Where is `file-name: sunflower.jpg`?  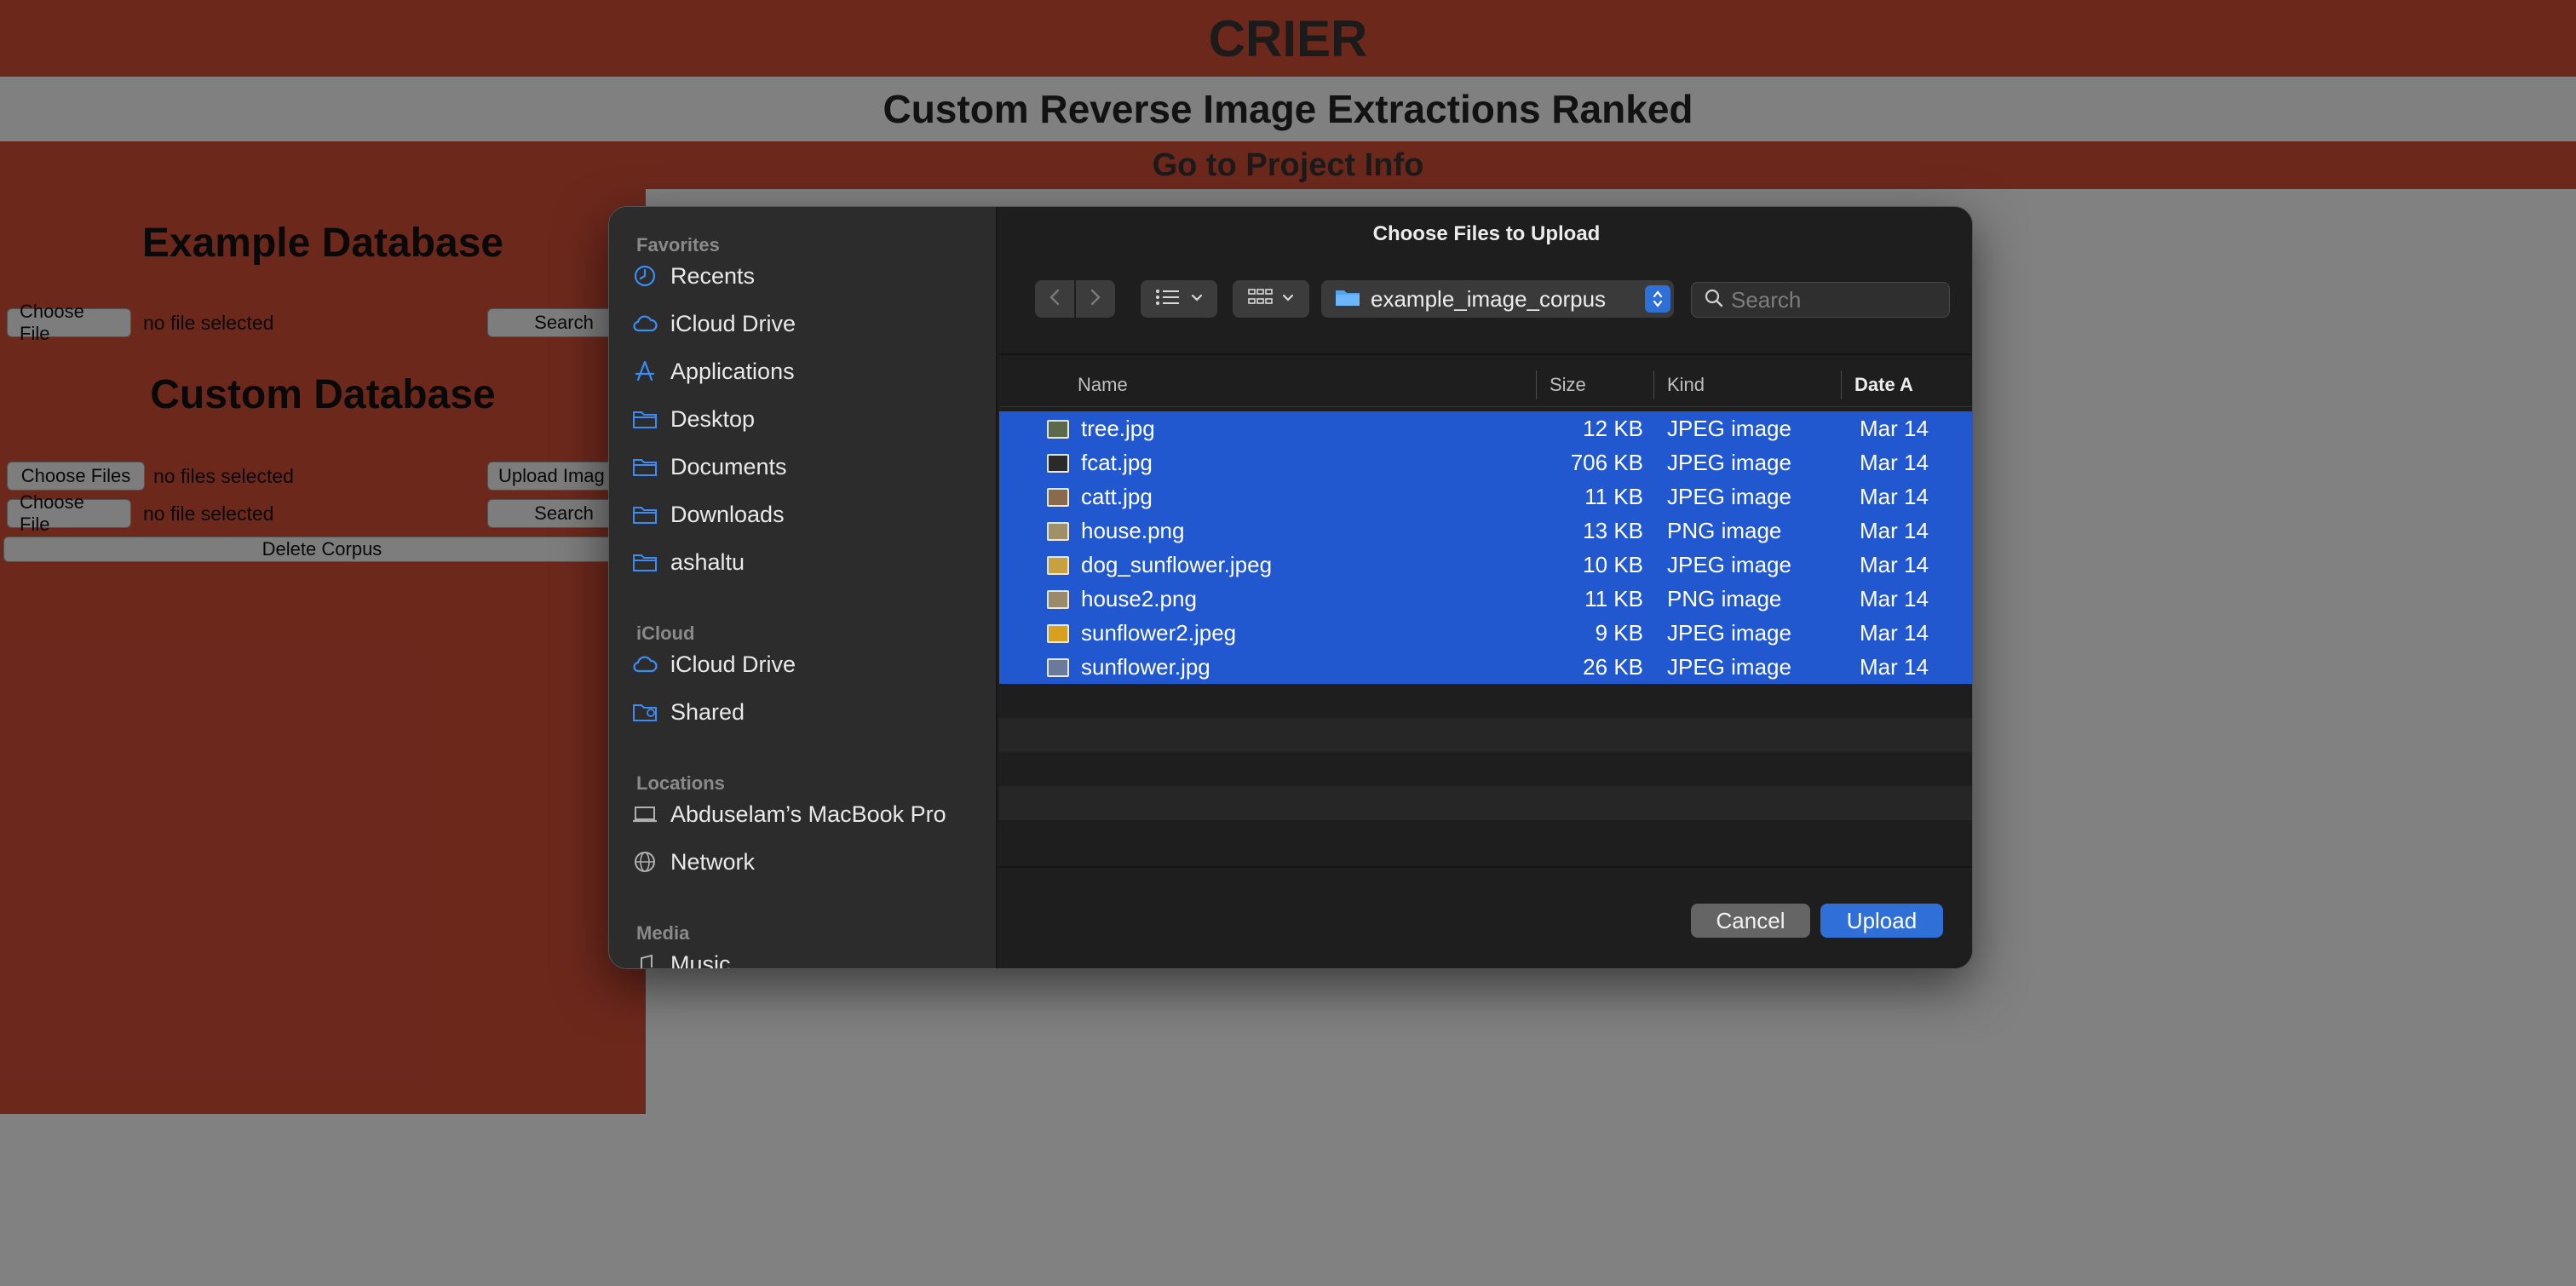 file-name: sunflower.jpg is located at coordinates (1146, 667).